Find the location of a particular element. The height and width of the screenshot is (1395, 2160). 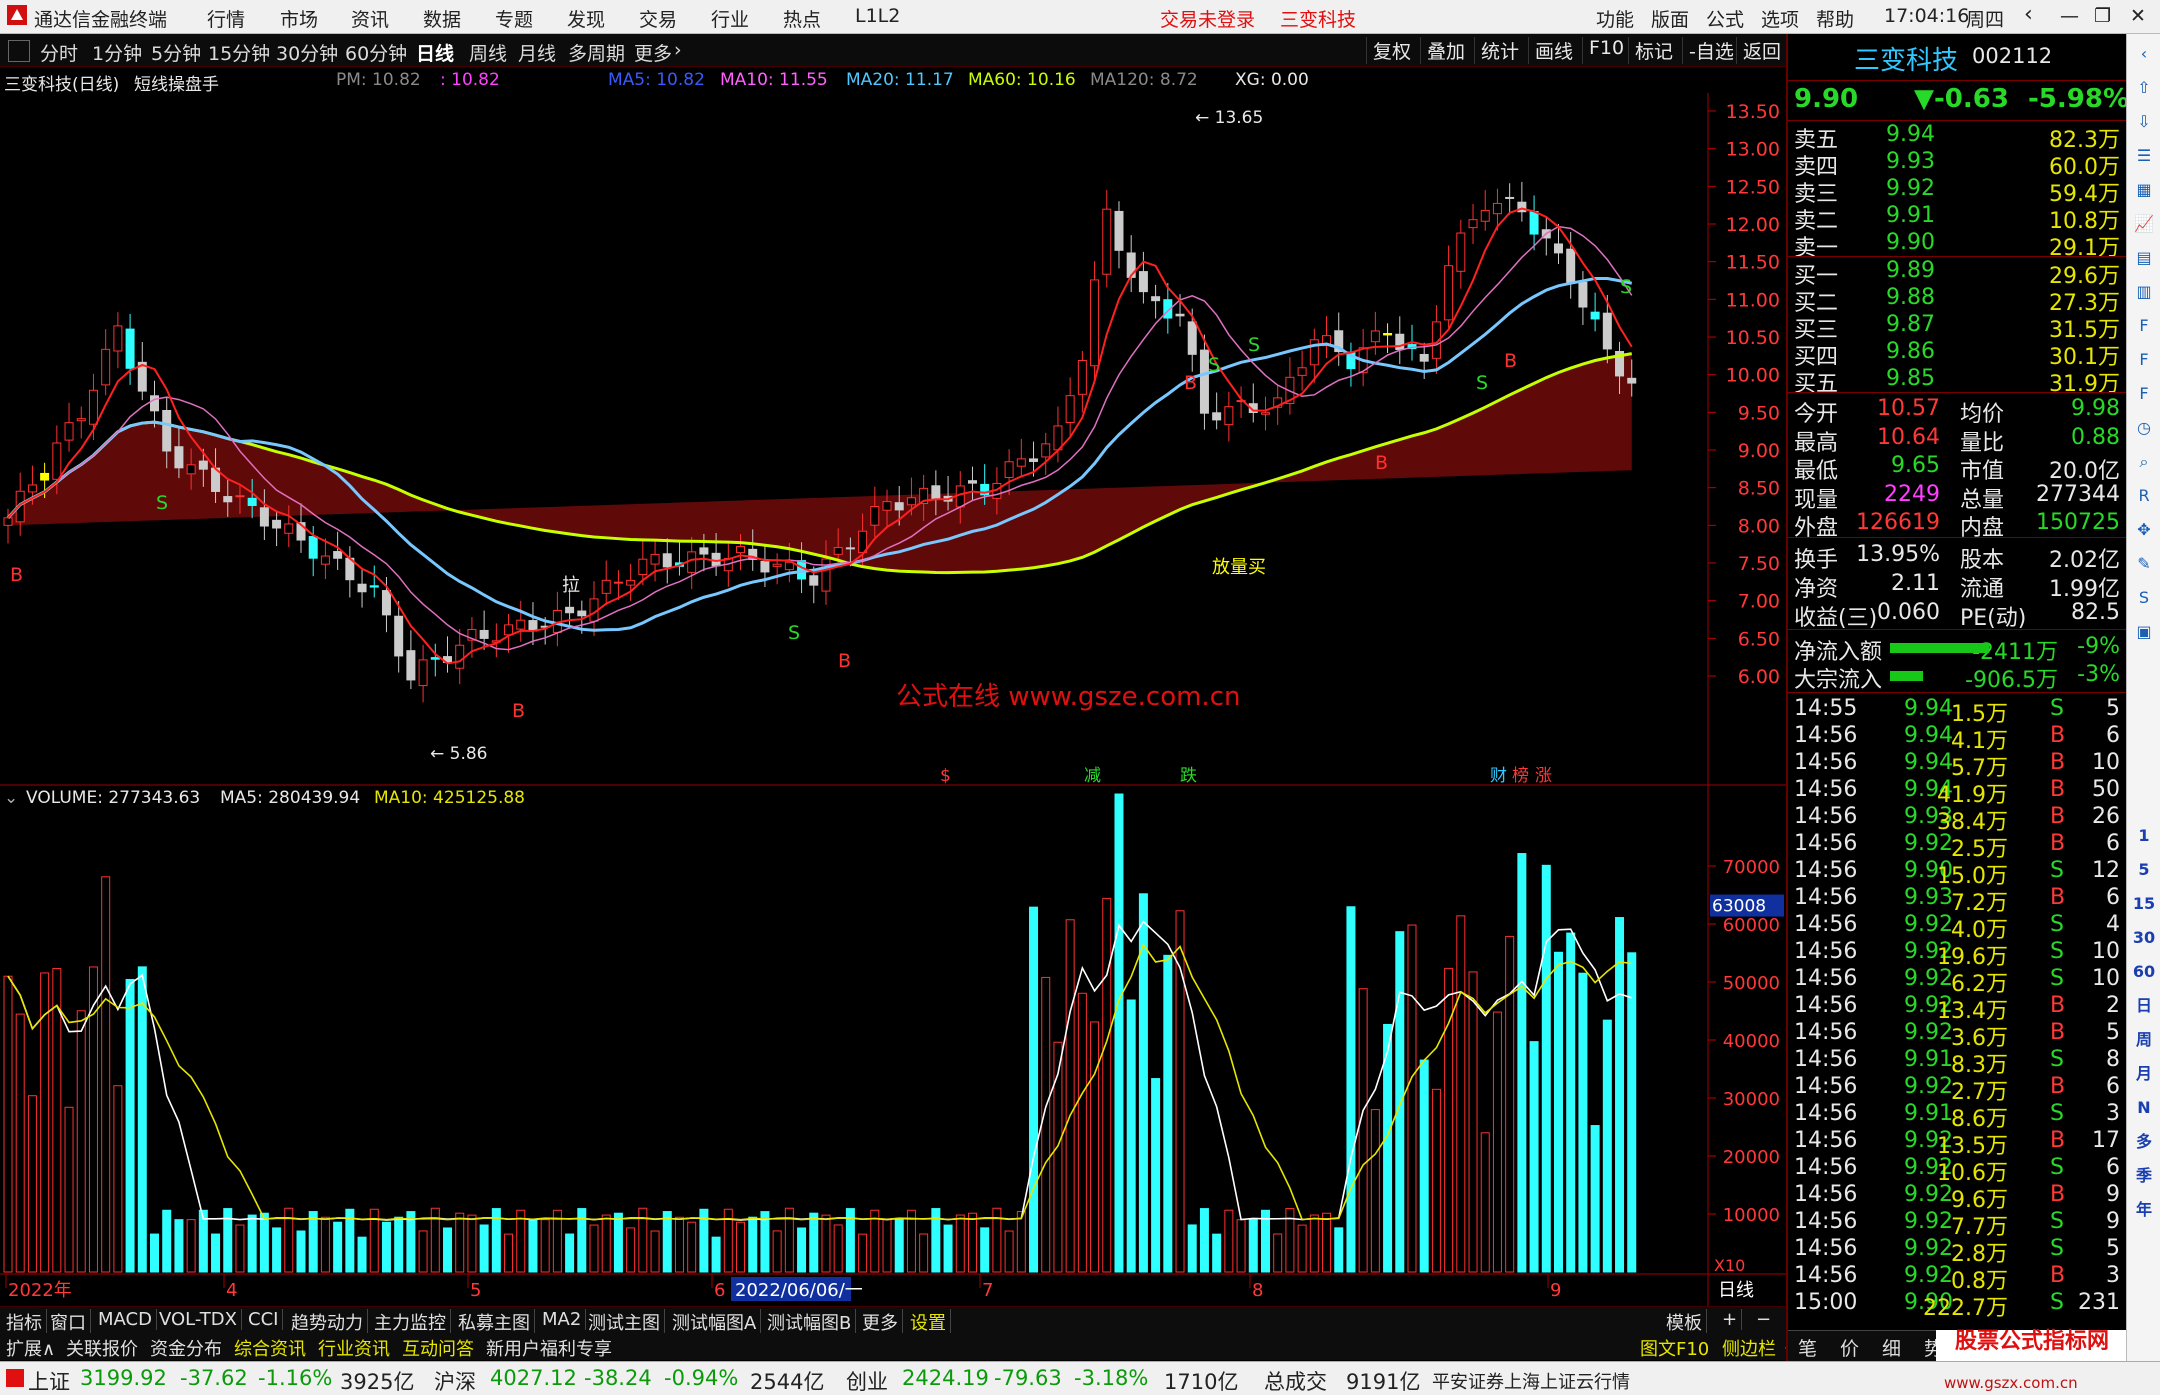

tick-row: 14:56 9.92 2.5万 B 6 is located at coordinates (1957, 846).